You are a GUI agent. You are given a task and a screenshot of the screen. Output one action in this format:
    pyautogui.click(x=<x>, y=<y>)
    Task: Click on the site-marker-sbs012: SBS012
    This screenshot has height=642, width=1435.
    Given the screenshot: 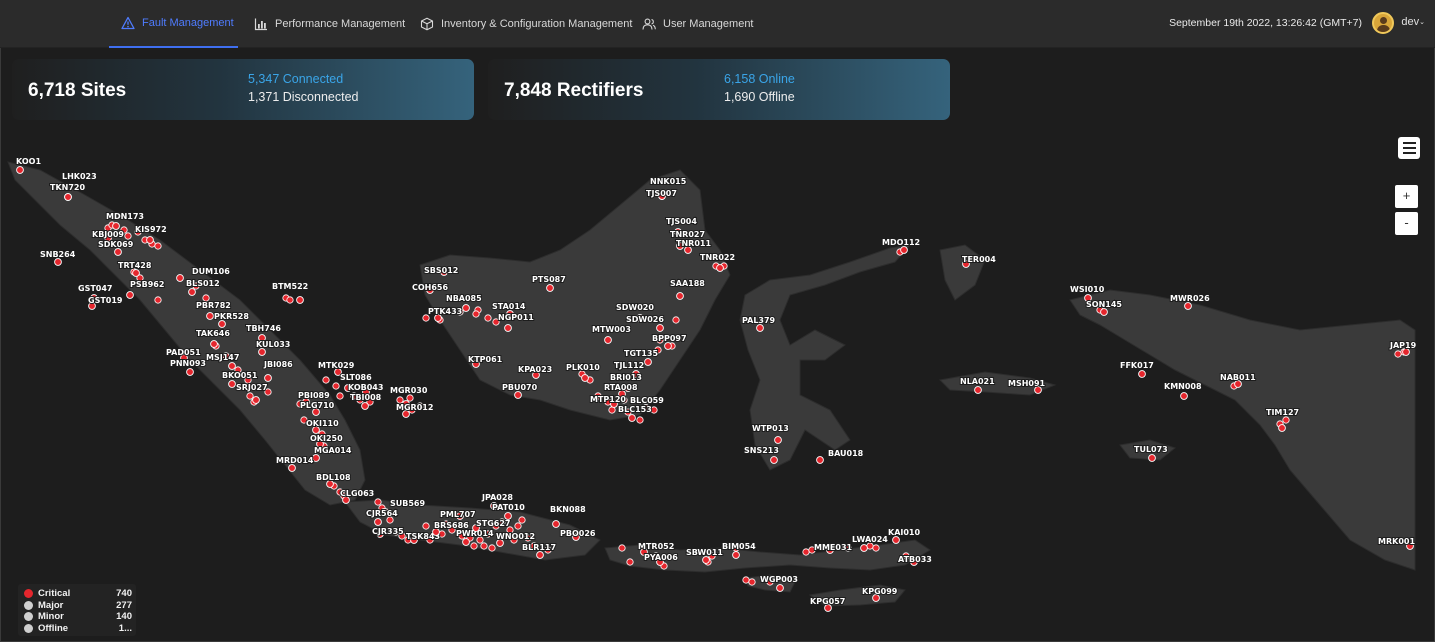 What is the action you would take?
    pyautogui.click(x=441, y=270)
    